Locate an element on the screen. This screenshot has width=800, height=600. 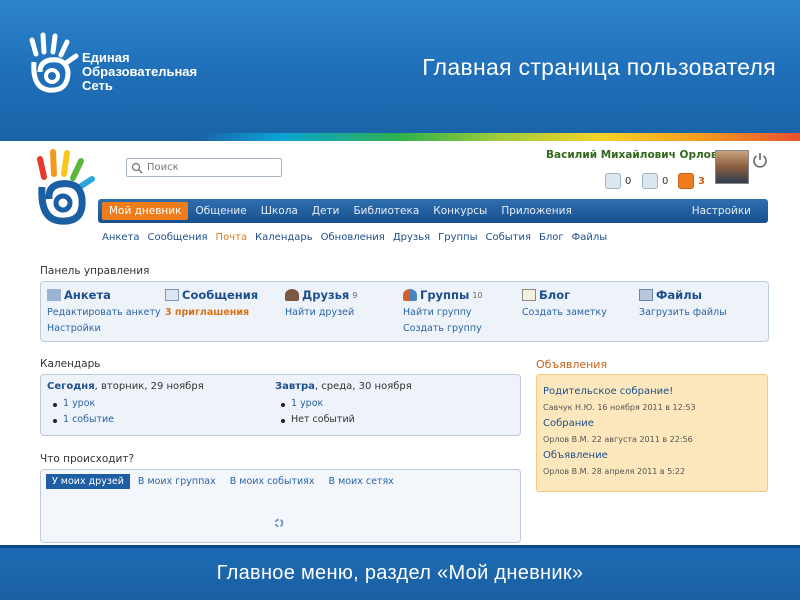
dashboard-col-header: Группы 10 is located at coordinates (443, 295).